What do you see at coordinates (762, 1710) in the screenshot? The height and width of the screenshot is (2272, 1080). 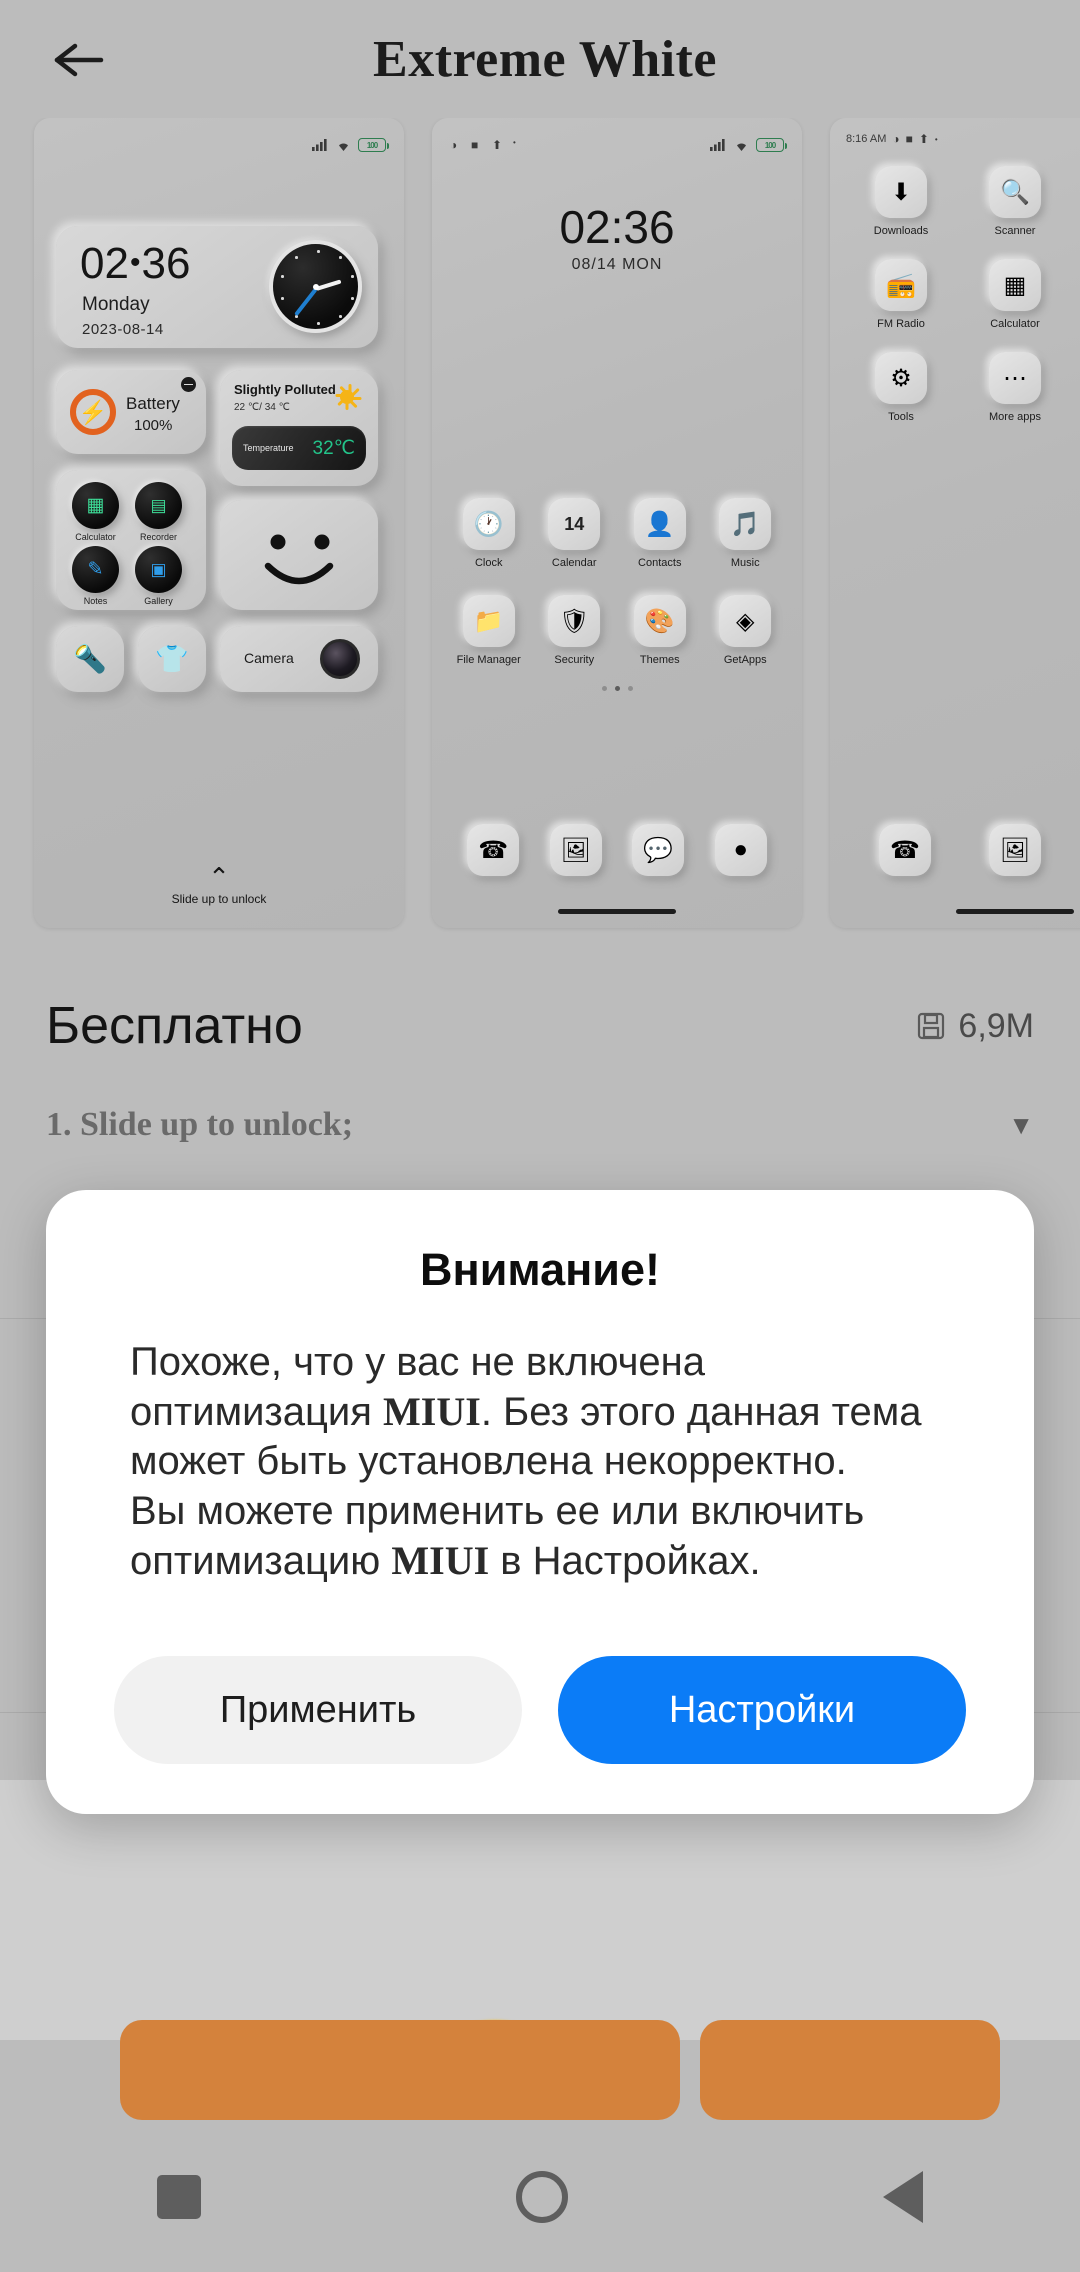 I see `settings-button: Настройки` at bounding box center [762, 1710].